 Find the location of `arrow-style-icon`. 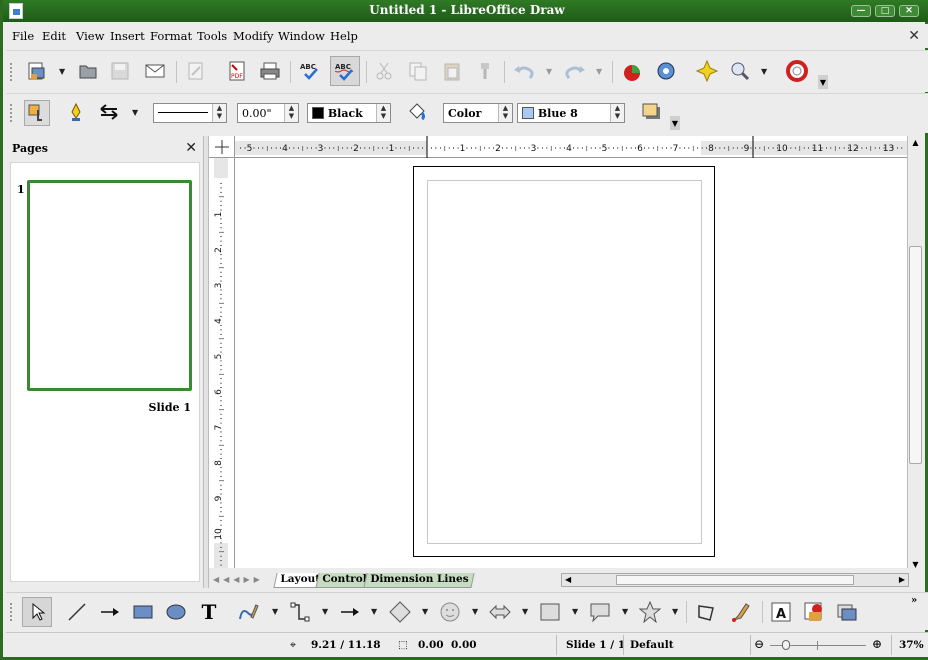

arrow-style-icon is located at coordinates (109, 112).